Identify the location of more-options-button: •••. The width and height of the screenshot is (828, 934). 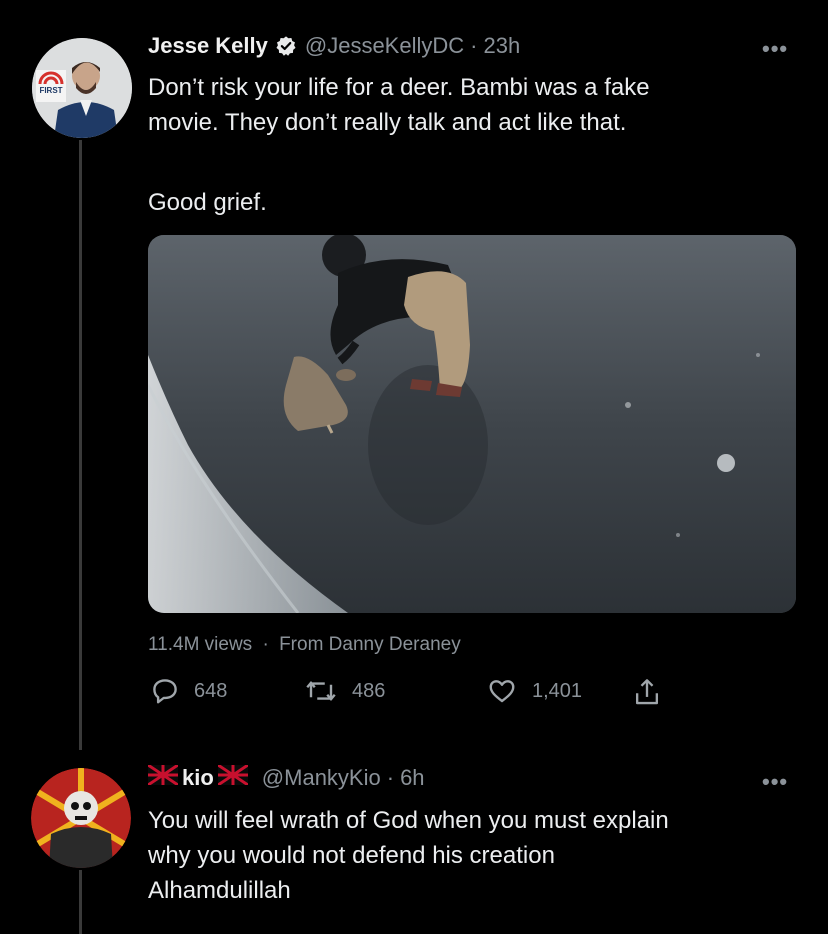
(775, 49).